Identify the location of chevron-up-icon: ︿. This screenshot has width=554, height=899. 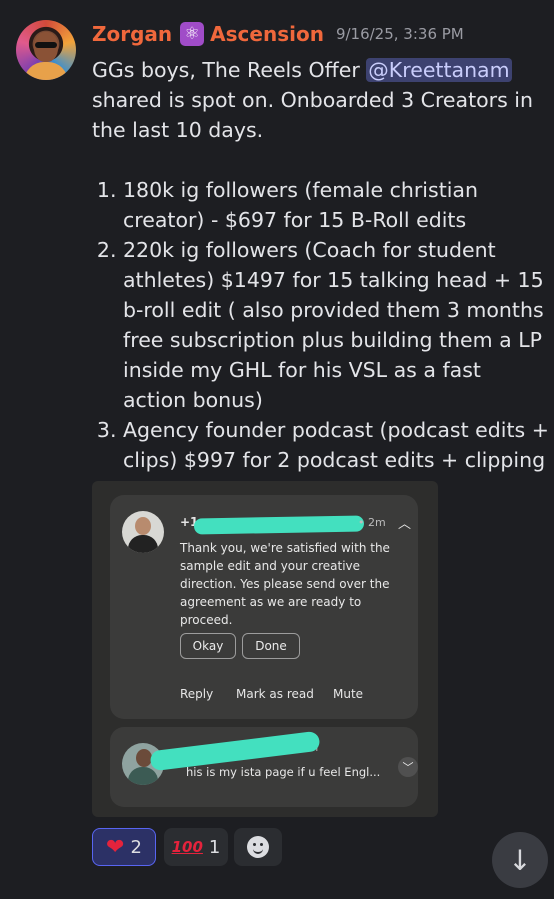
(405, 524).